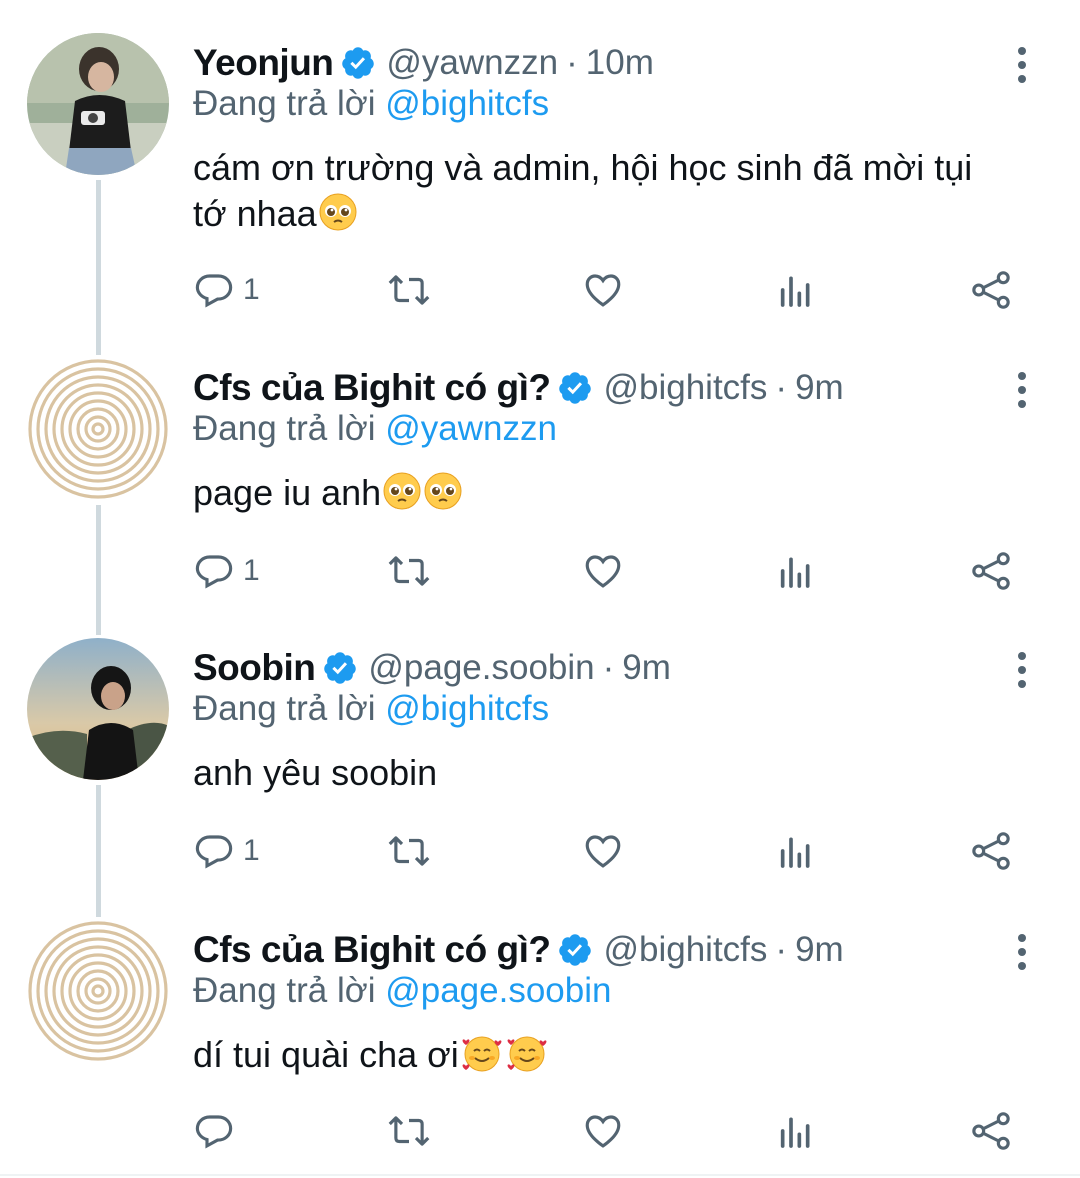 The width and height of the screenshot is (1080, 1178). I want to click on reply-button, so click(218, 1131).